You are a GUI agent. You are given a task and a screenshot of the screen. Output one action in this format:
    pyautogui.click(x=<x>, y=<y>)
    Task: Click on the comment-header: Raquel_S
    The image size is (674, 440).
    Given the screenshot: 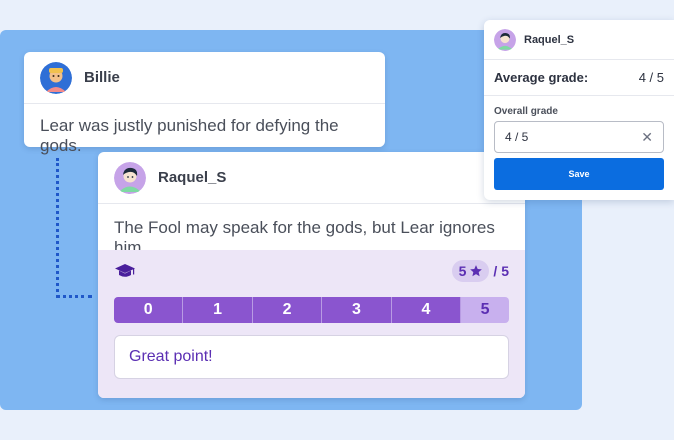 What is the action you would take?
    pyautogui.click(x=311, y=178)
    